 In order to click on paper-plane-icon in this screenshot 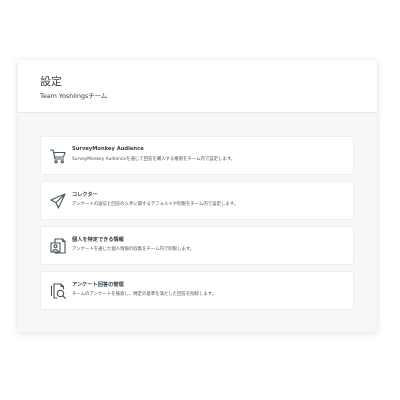, I will do `click(58, 201)`.